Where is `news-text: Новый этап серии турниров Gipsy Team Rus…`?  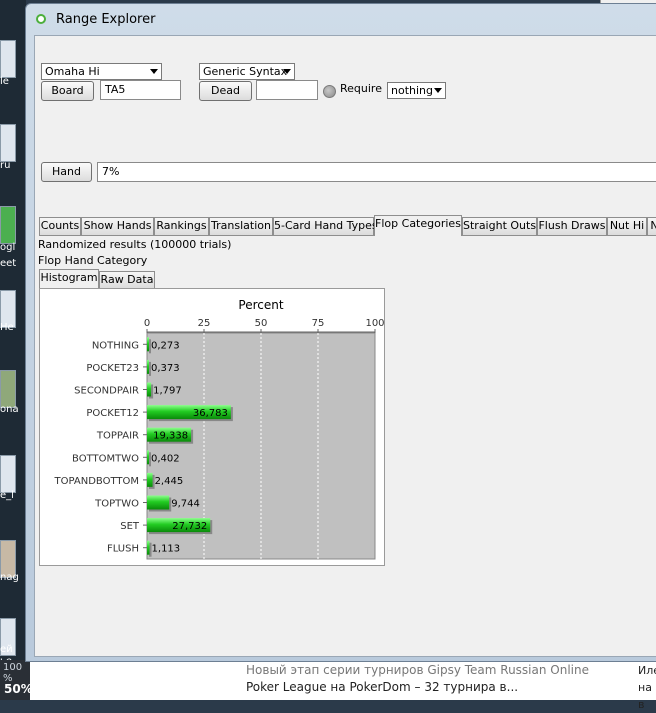 news-text: Новый этап серии турниров Gipsy Team Rus… is located at coordinates (417, 679).